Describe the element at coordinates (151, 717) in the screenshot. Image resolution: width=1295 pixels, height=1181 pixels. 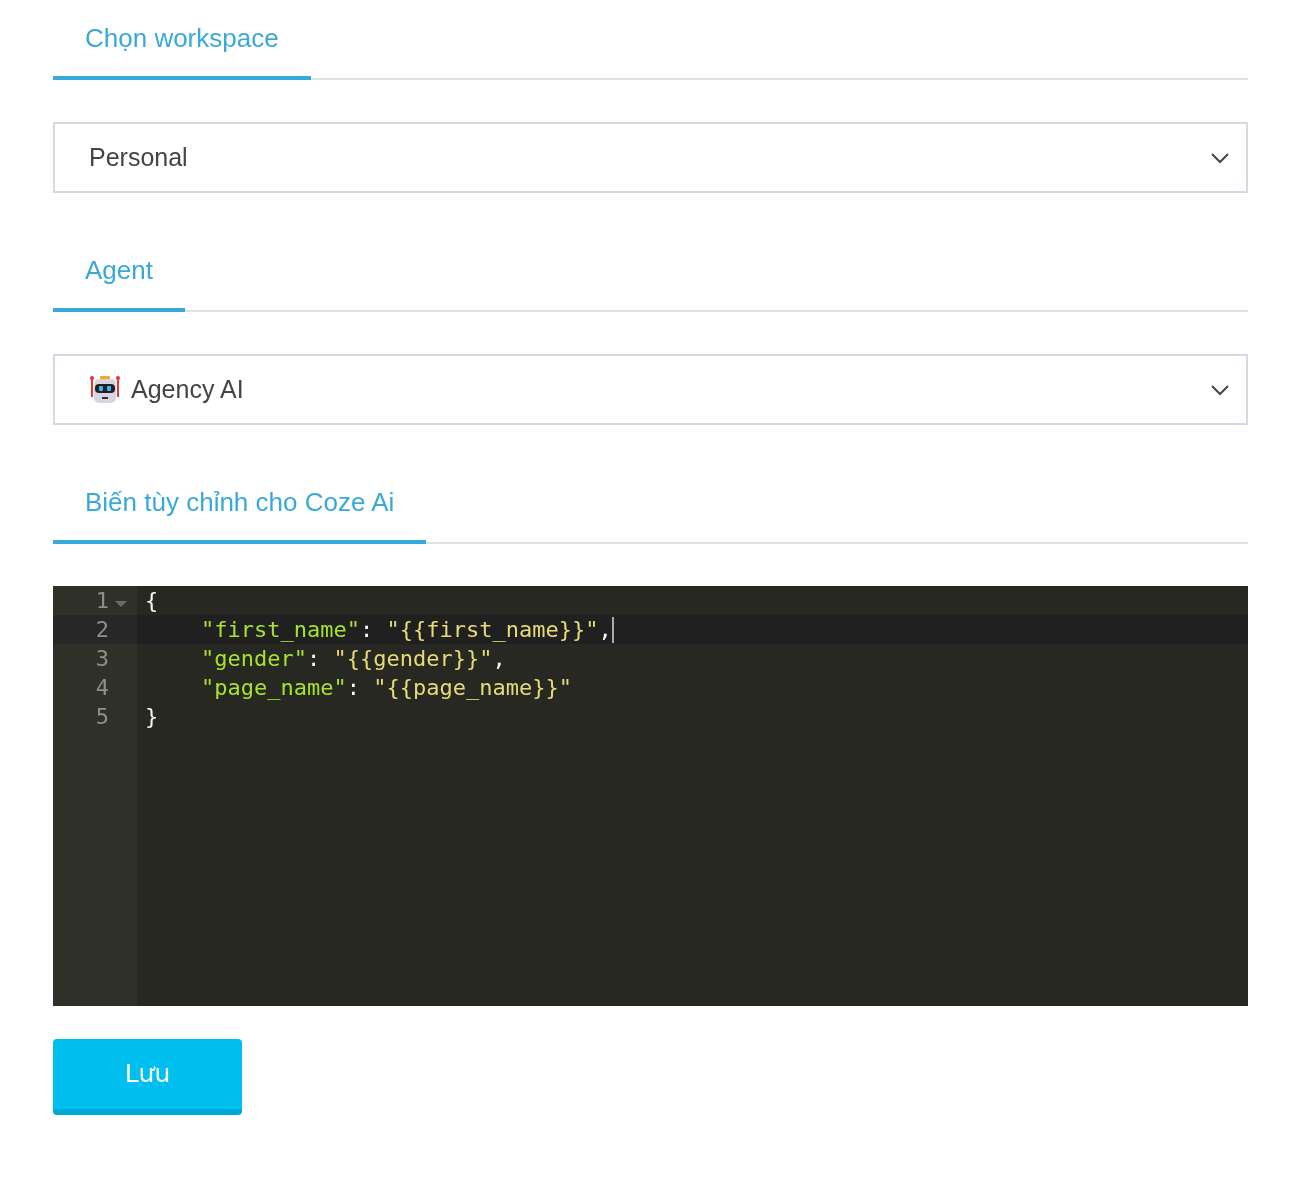
I see `code-line: }` at that location.